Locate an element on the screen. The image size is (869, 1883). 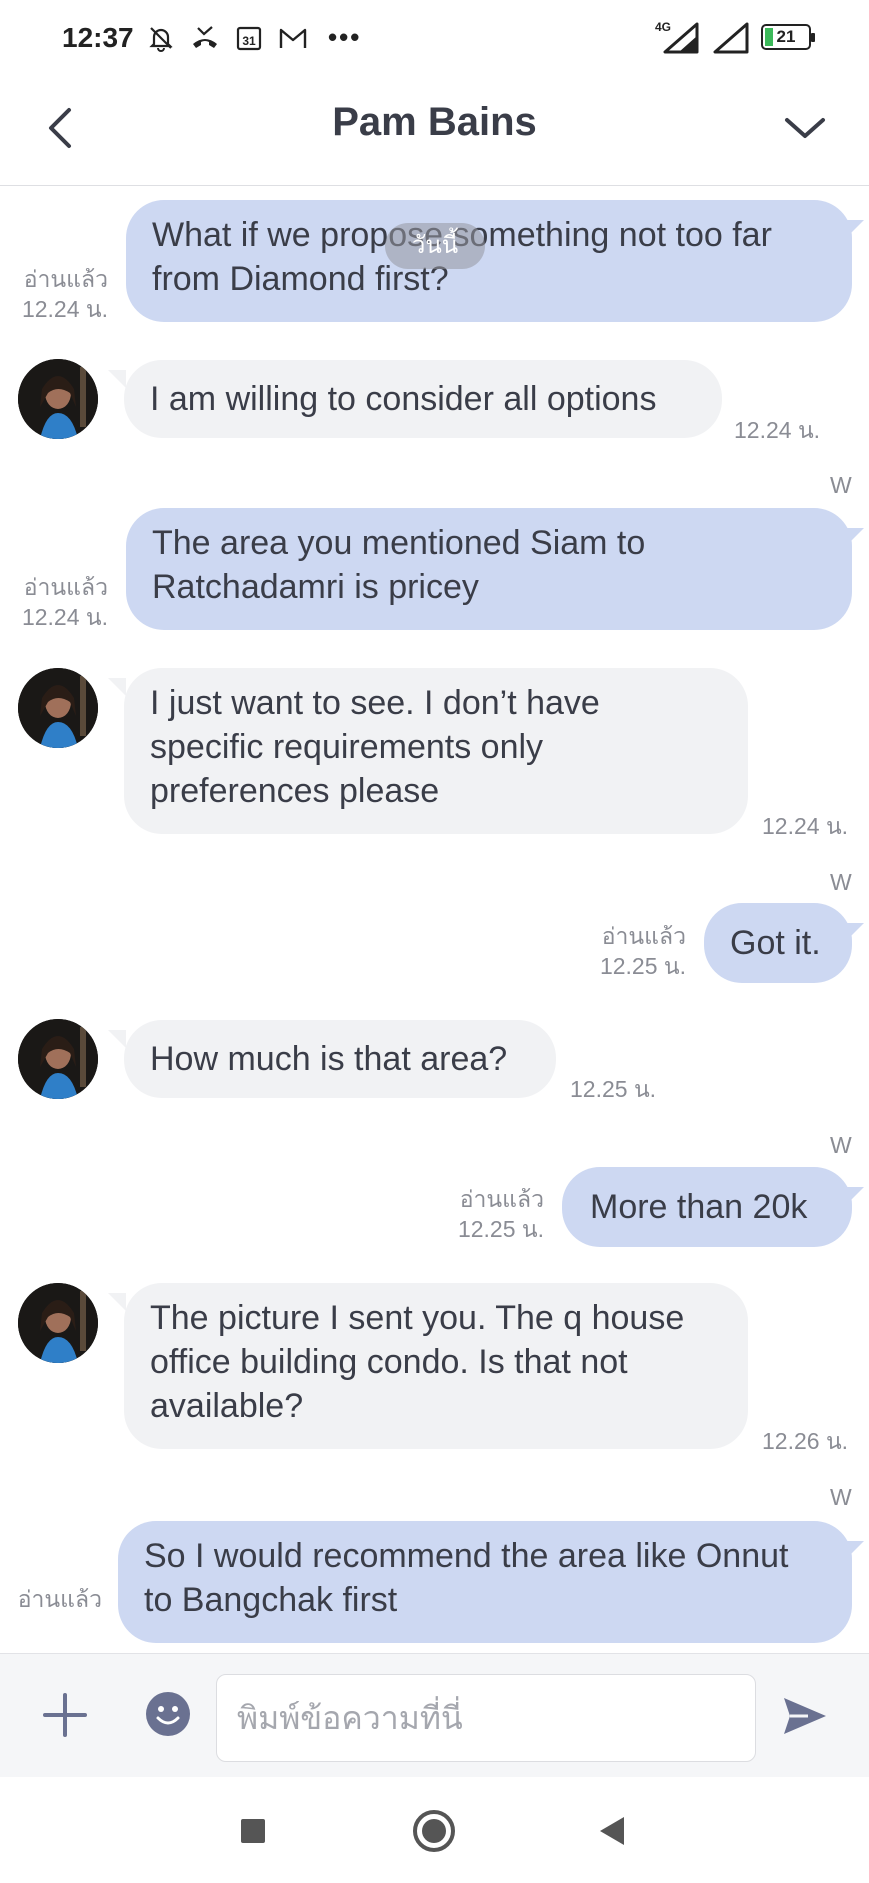
notification-icons: 31 ••• is located at coordinates (253, 37).